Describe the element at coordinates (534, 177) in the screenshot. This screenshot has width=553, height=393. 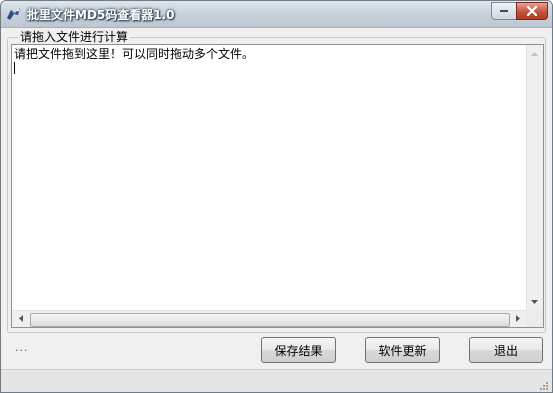
I see `vertical-scrollbar` at that location.